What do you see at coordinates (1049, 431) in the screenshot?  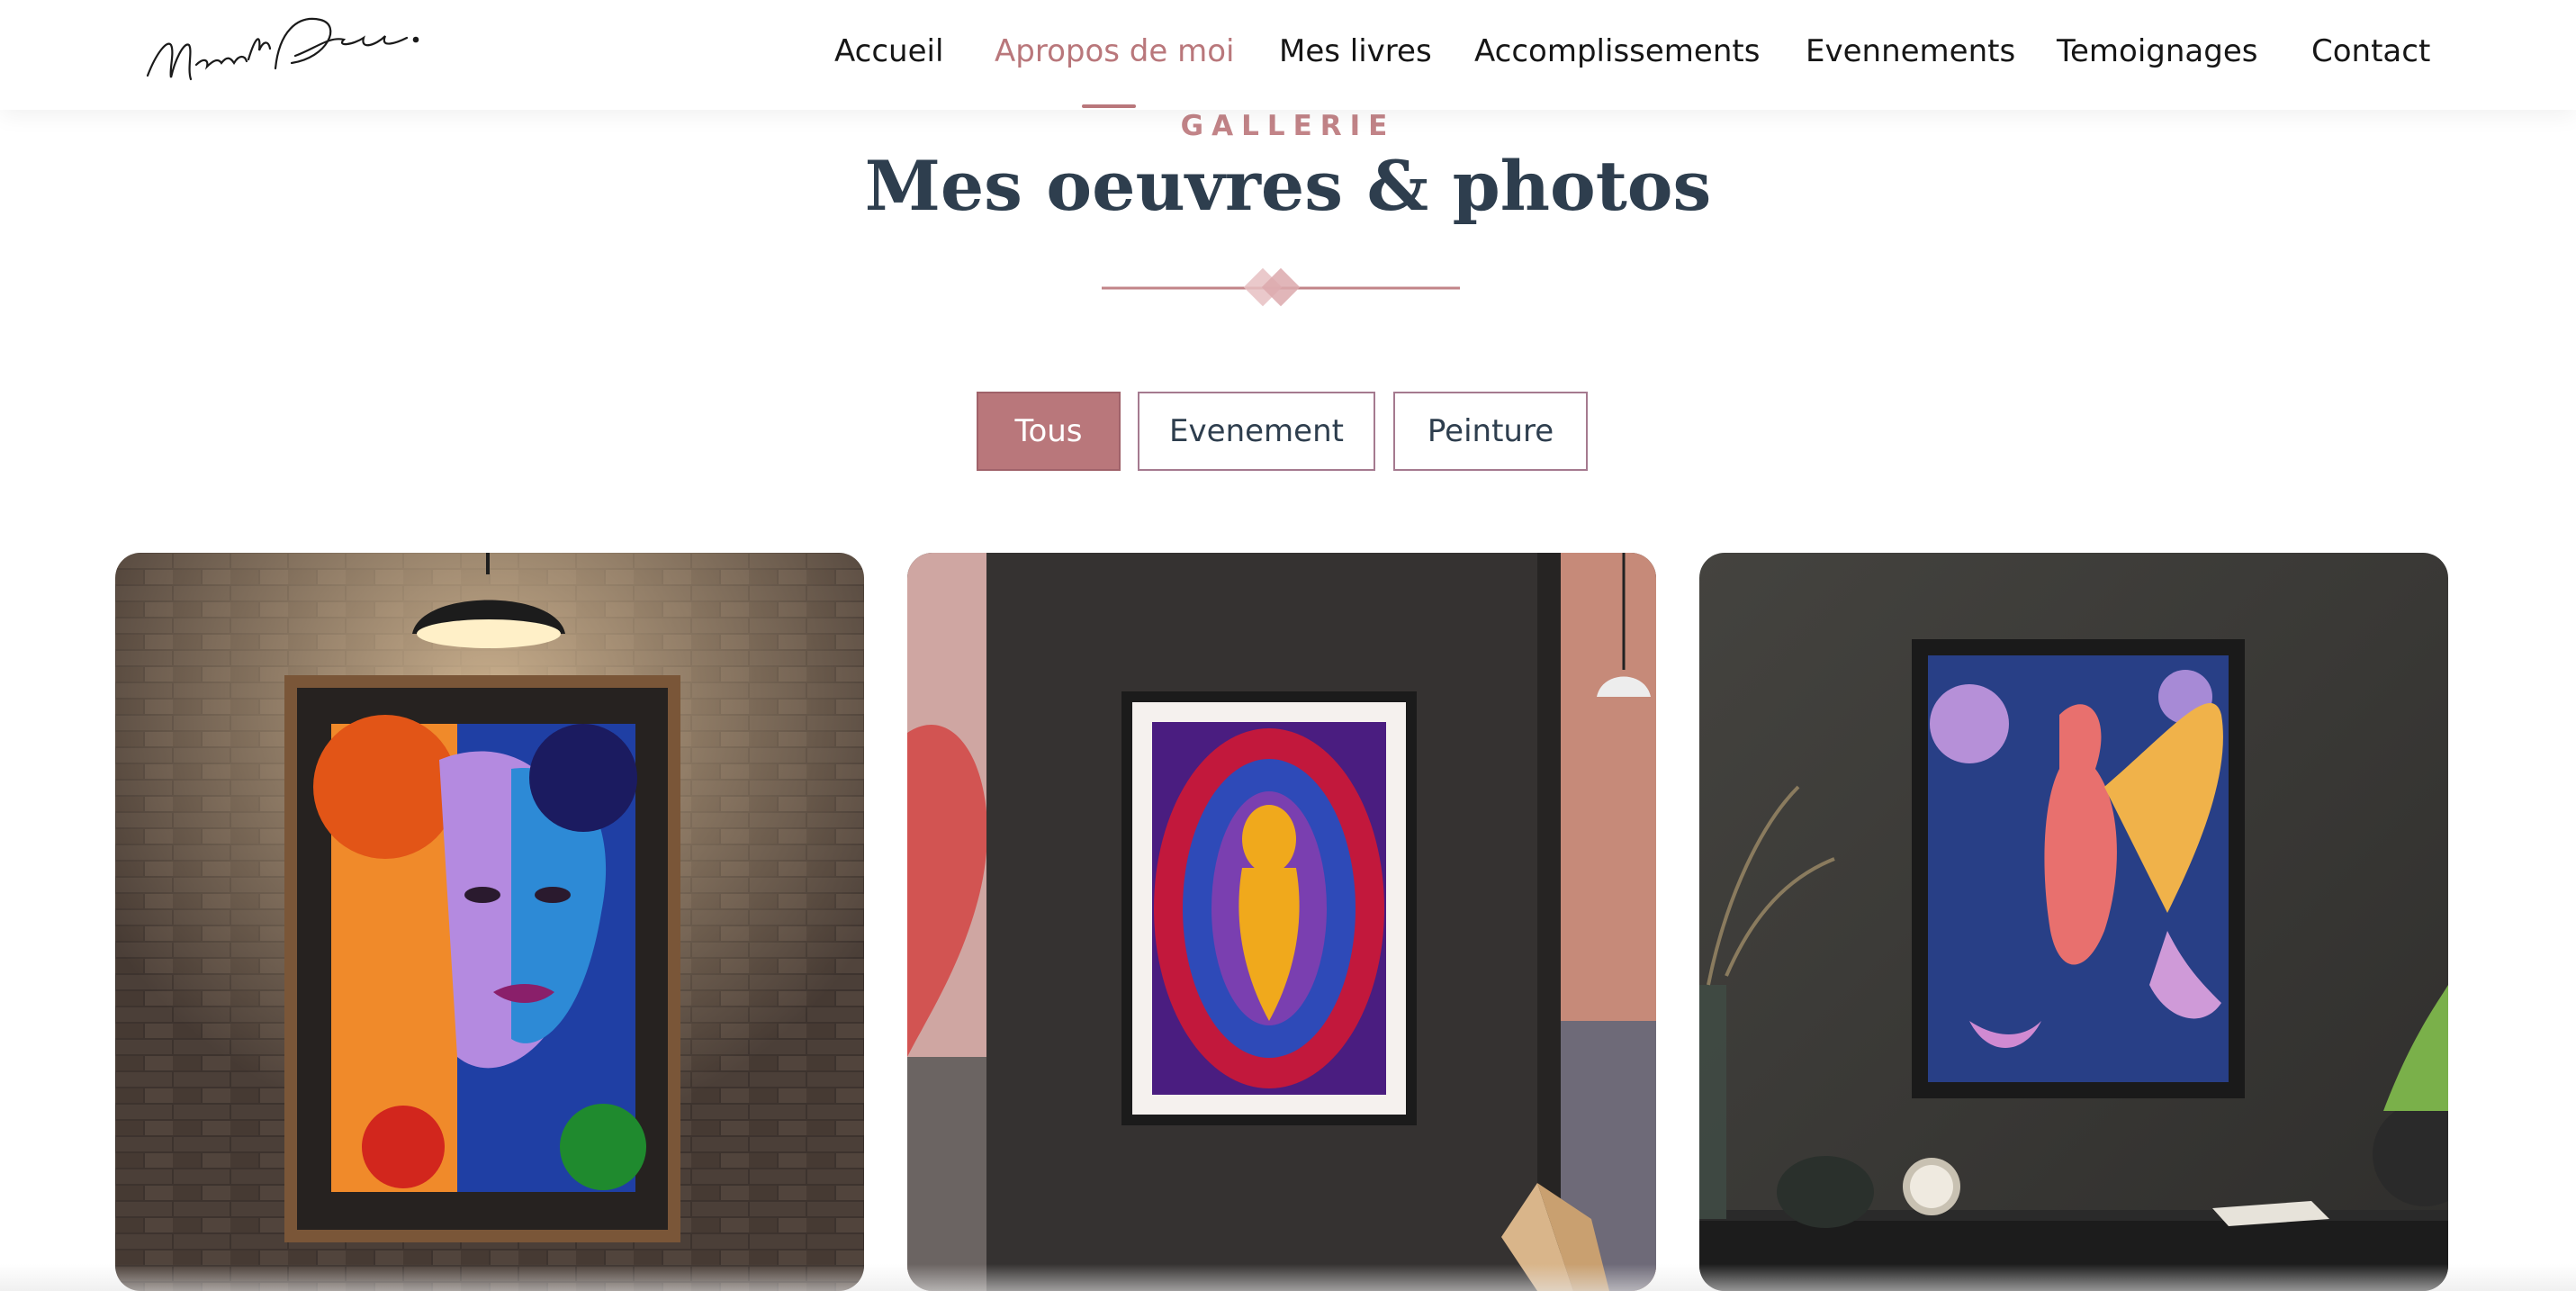 I see `filter-tous-button: Tous` at bounding box center [1049, 431].